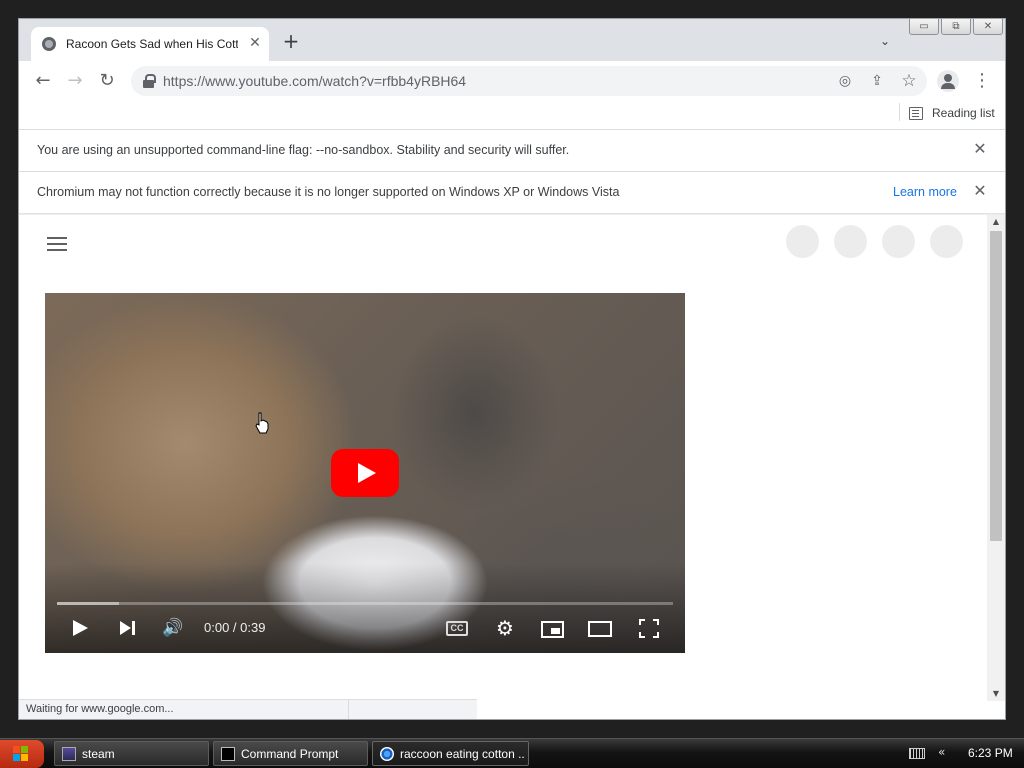 This screenshot has height=768, width=1024. Describe the element at coordinates (885, 41) in the screenshot. I see `tab-search-button: ⌄` at that location.